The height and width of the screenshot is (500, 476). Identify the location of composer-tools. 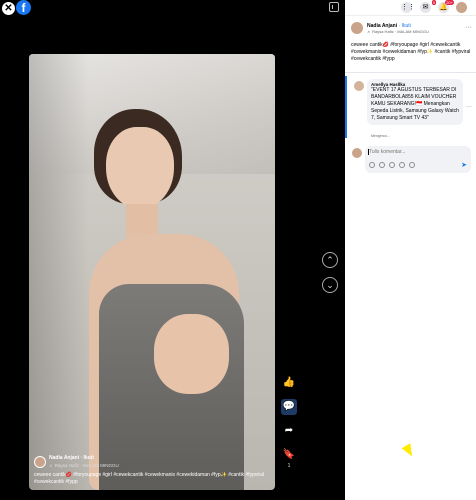
(392, 165).